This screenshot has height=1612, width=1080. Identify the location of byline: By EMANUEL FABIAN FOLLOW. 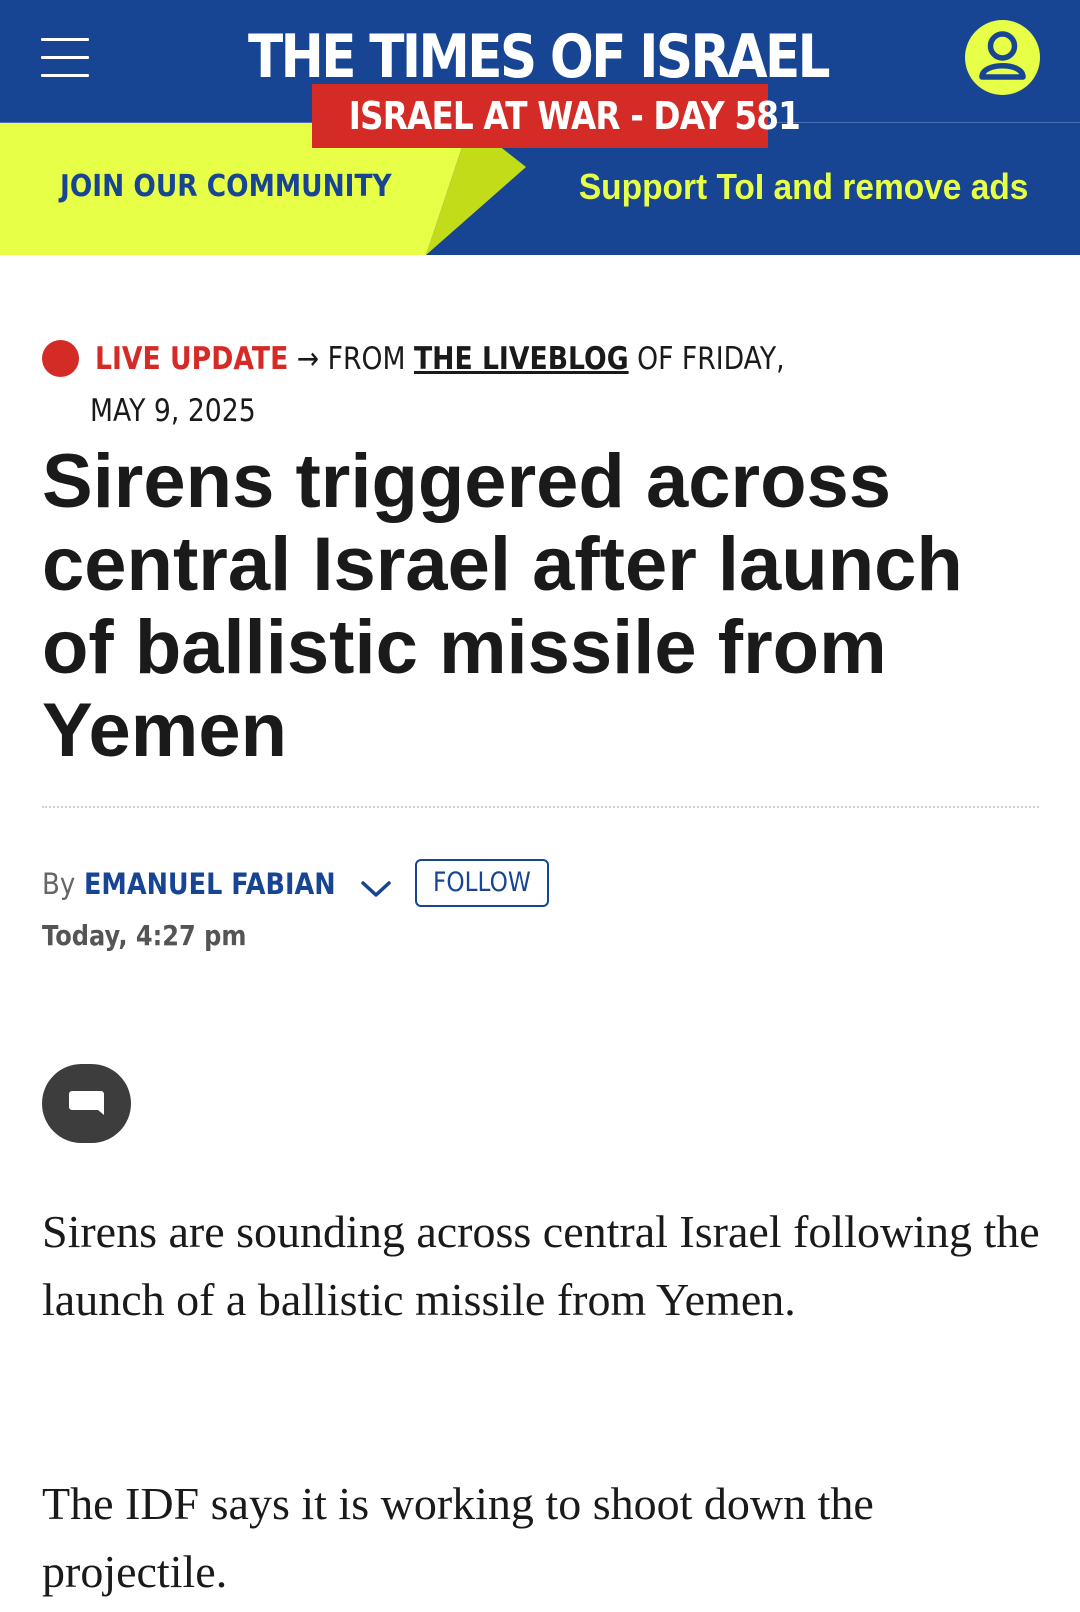
(295, 883).